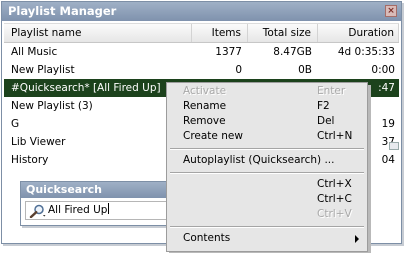 The height and width of the screenshot is (253, 405). Describe the element at coordinates (323, 106) in the screenshot. I see `menu-item-shortcut: F2` at that location.